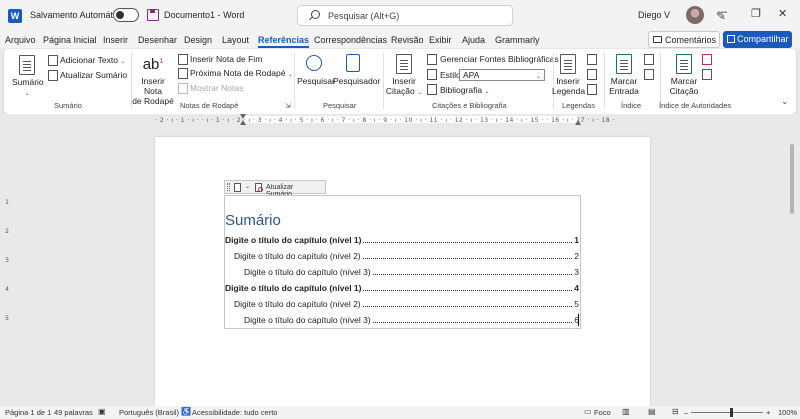  Describe the element at coordinates (768, 412) in the screenshot. I see `zoom-in-icon: +` at that location.